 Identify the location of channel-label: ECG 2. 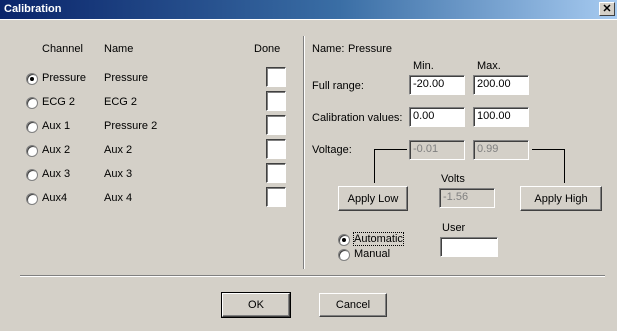
(58, 102).